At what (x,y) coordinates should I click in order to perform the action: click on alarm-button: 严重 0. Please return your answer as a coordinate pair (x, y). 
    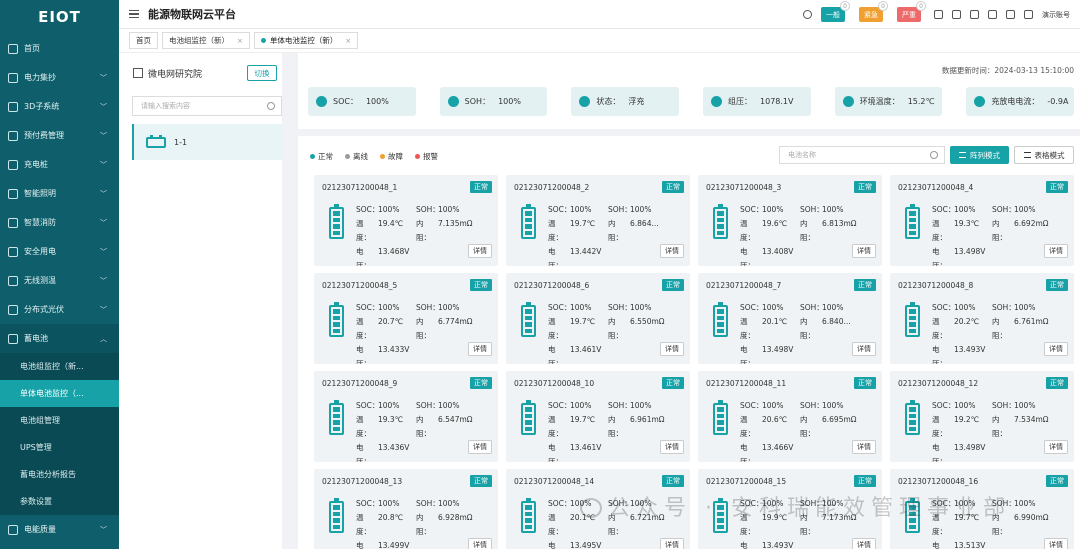
    Looking at the image, I should click on (911, 11).